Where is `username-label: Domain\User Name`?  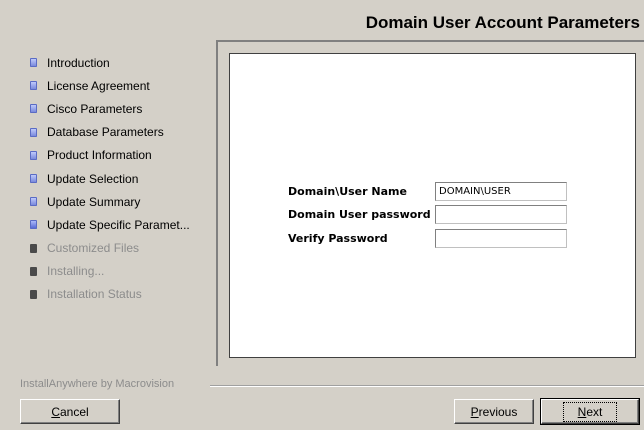 username-label: Domain\User Name is located at coordinates (347, 191).